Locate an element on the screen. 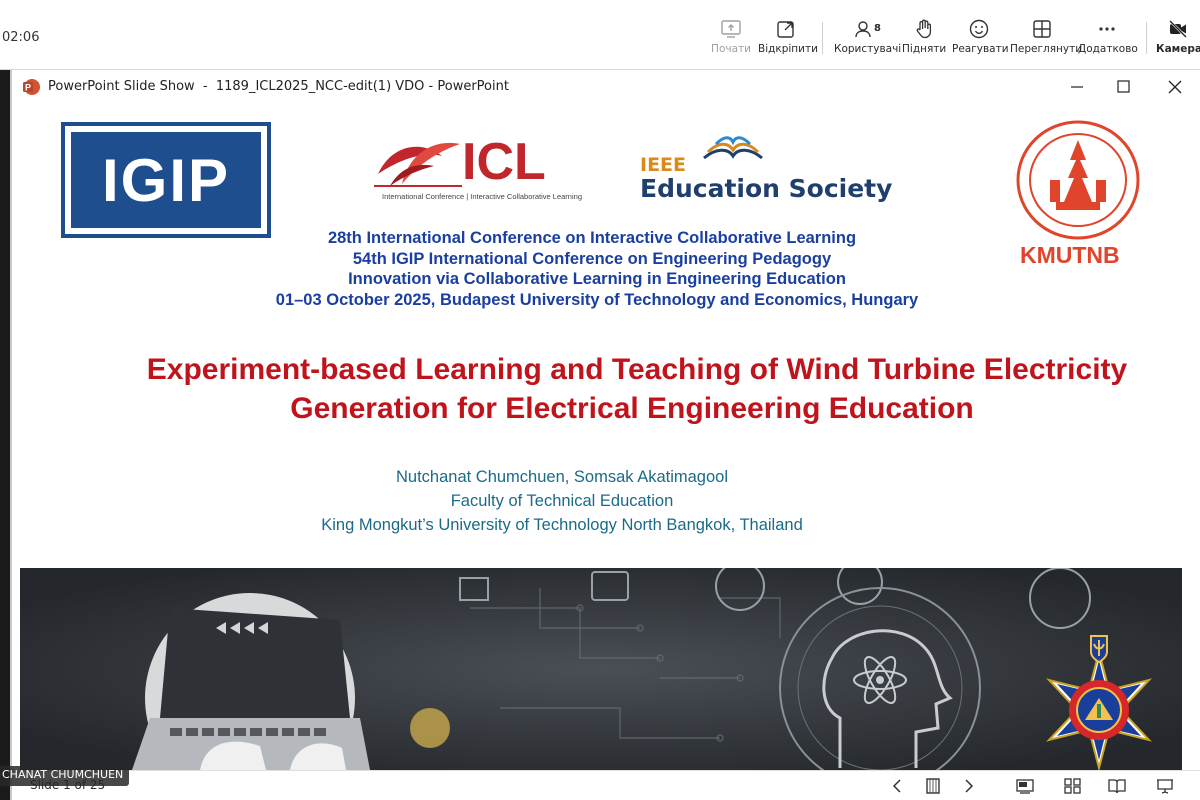  slideshow-footer: Slide 1 of 25 is located at coordinates (606, 785).